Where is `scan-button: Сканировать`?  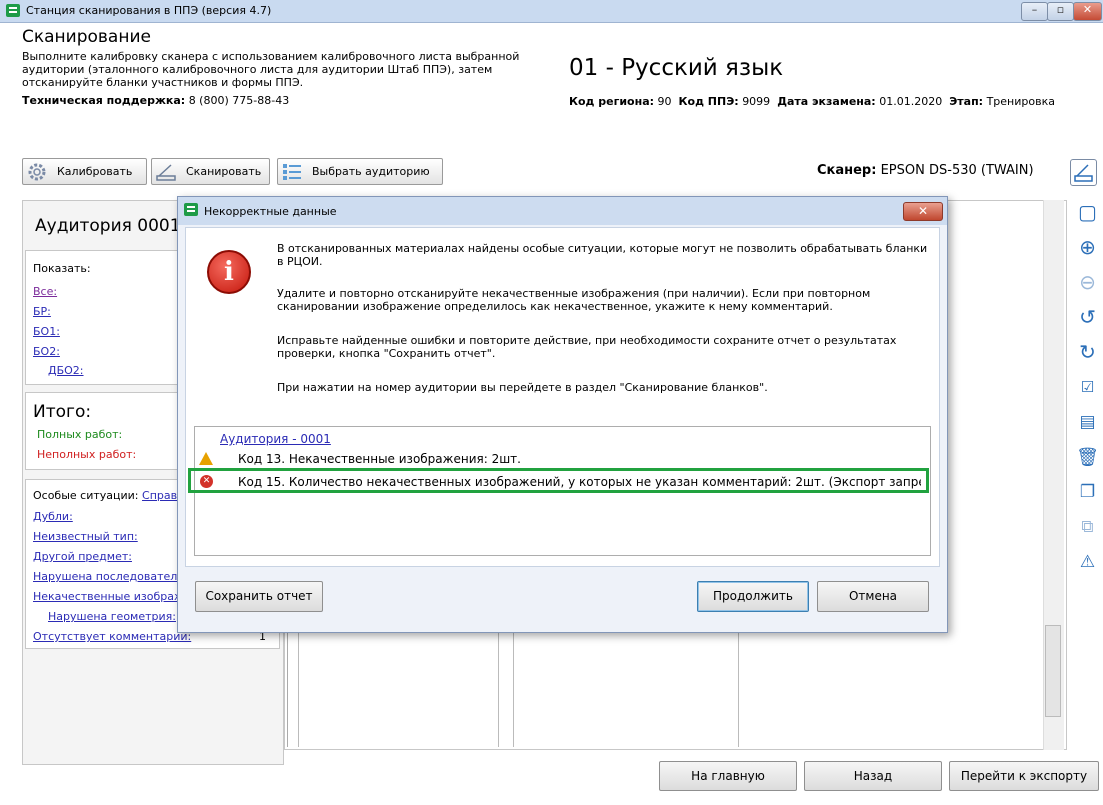 scan-button: Сканировать is located at coordinates (210, 171).